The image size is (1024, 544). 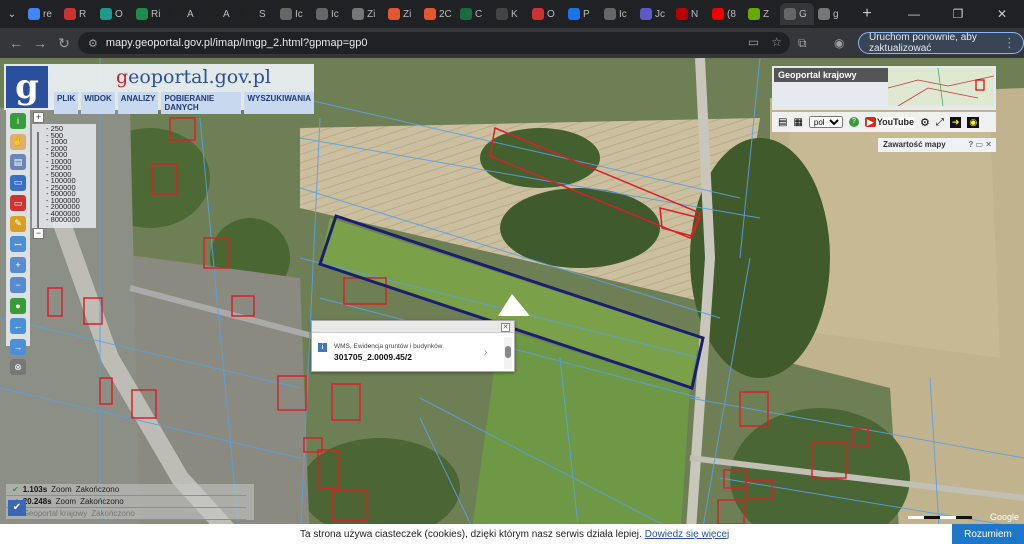 I want to click on zoom-slider-track, so click(x=38, y=182).